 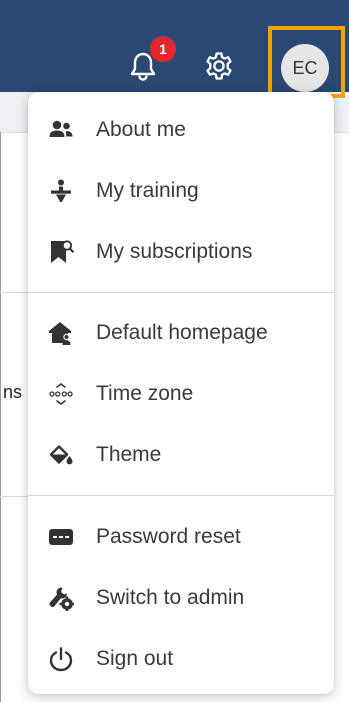 What do you see at coordinates (145, 393) in the screenshot?
I see `menu-item-label: Time zone` at bounding box center [145, 393].